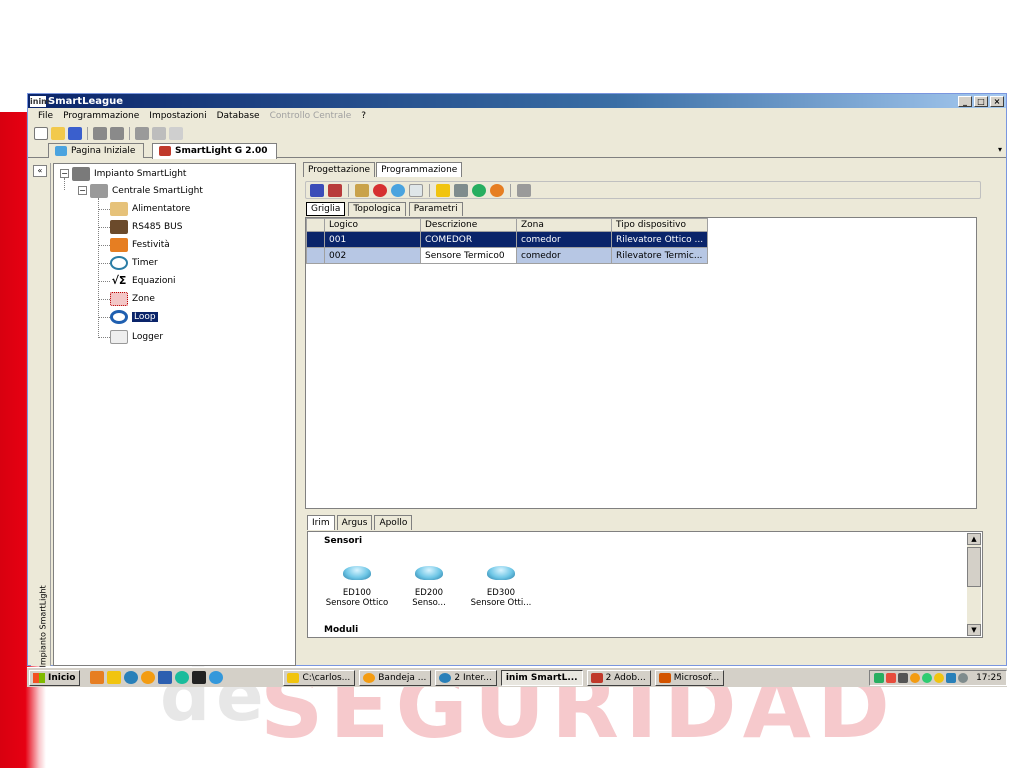 The height and width of the screenshot is (768, 1024). What do you see at coordinates (177, 116) in the screenshot?
I see `menu-impostazioni: Impostazioni` at bounding box center [177, 116].